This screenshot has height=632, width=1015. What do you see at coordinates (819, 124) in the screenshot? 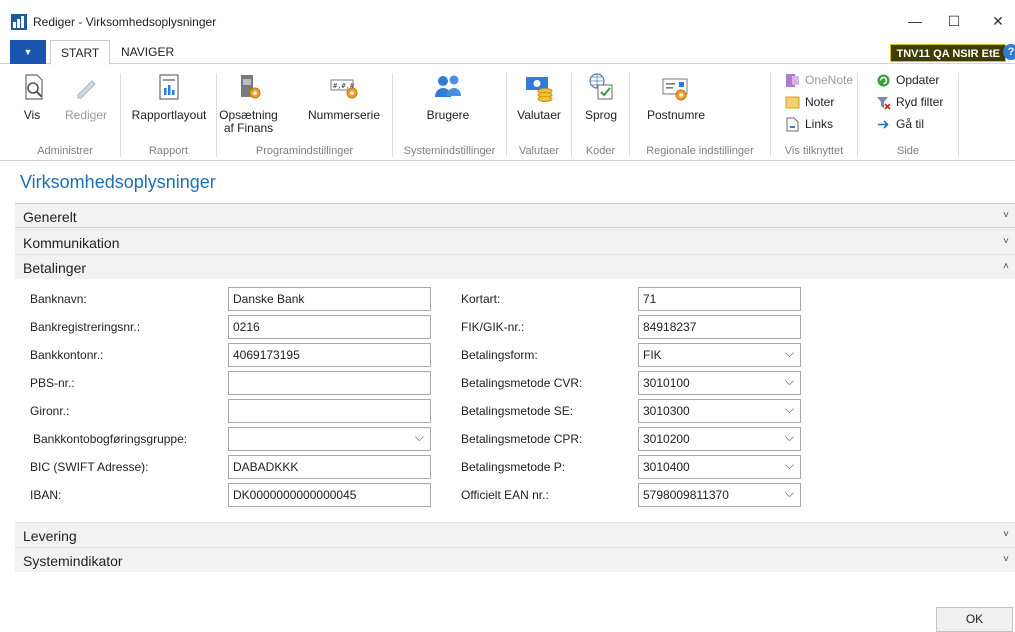
I see `links-label: Links` at bounding box center [819, 124].